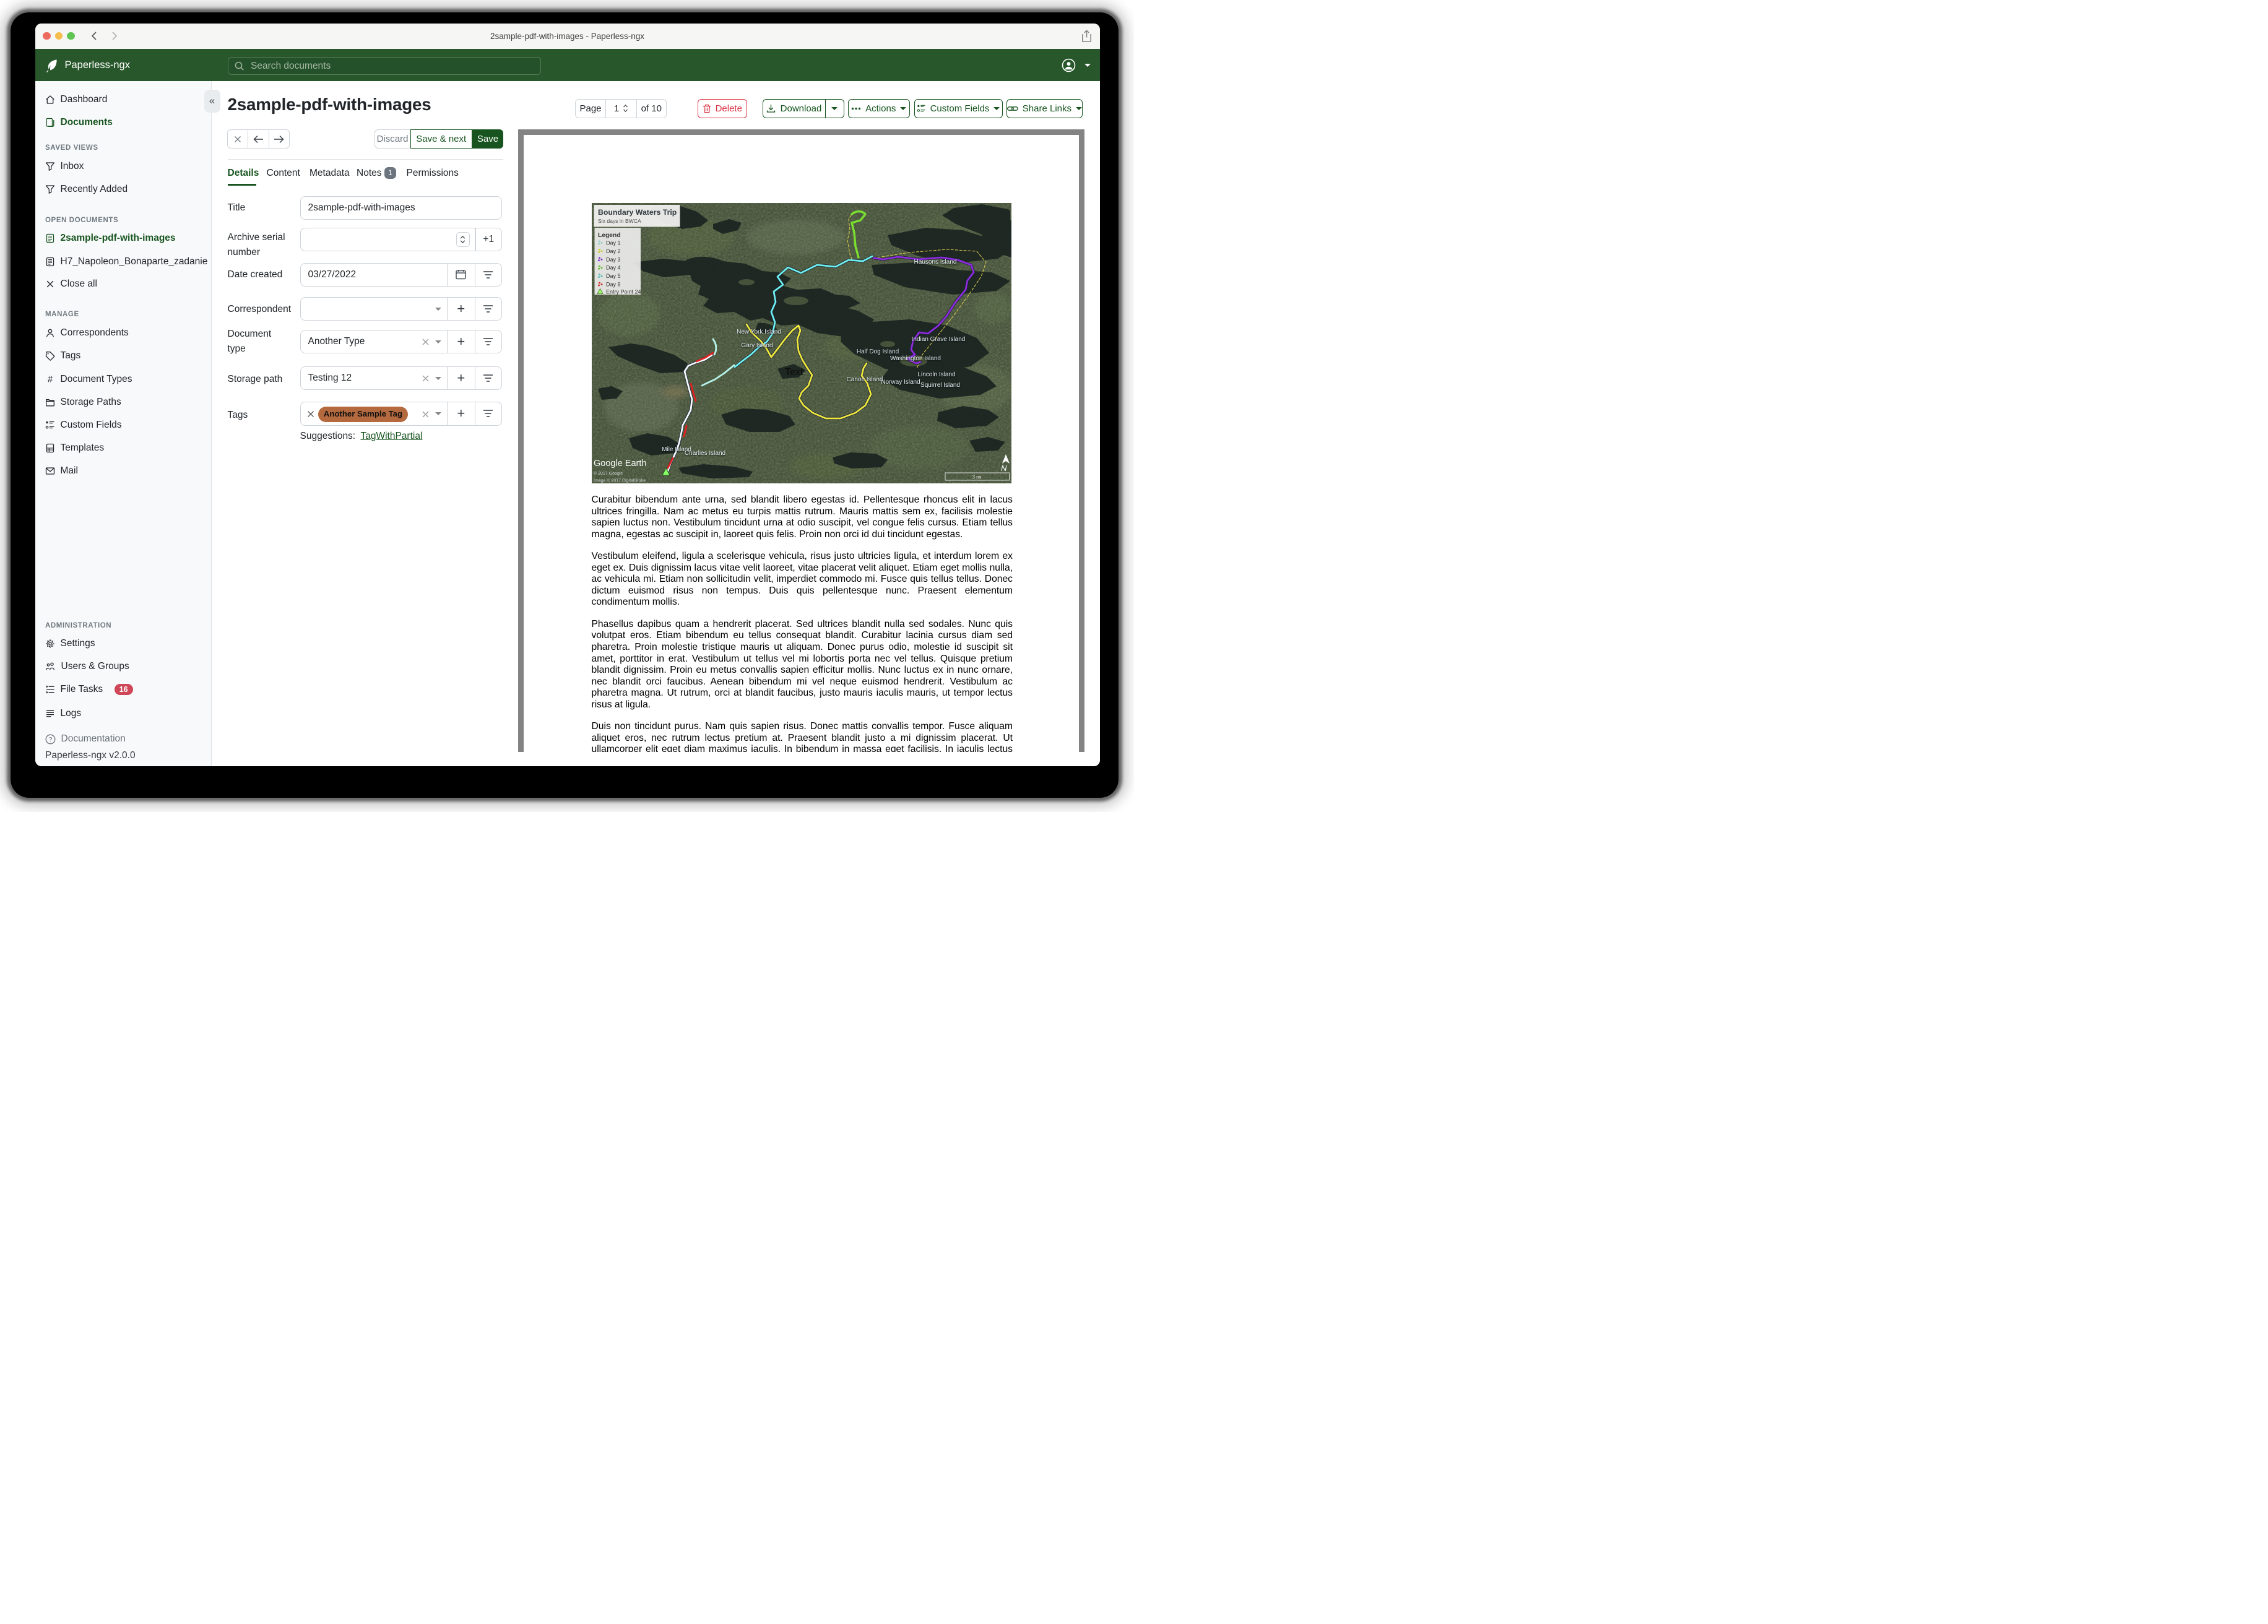 This screenshot has width=2268, height=1624. Describe the element at coordinates (757, 345) in the screenshot. I see `svg-text: Gary Island` at that location.